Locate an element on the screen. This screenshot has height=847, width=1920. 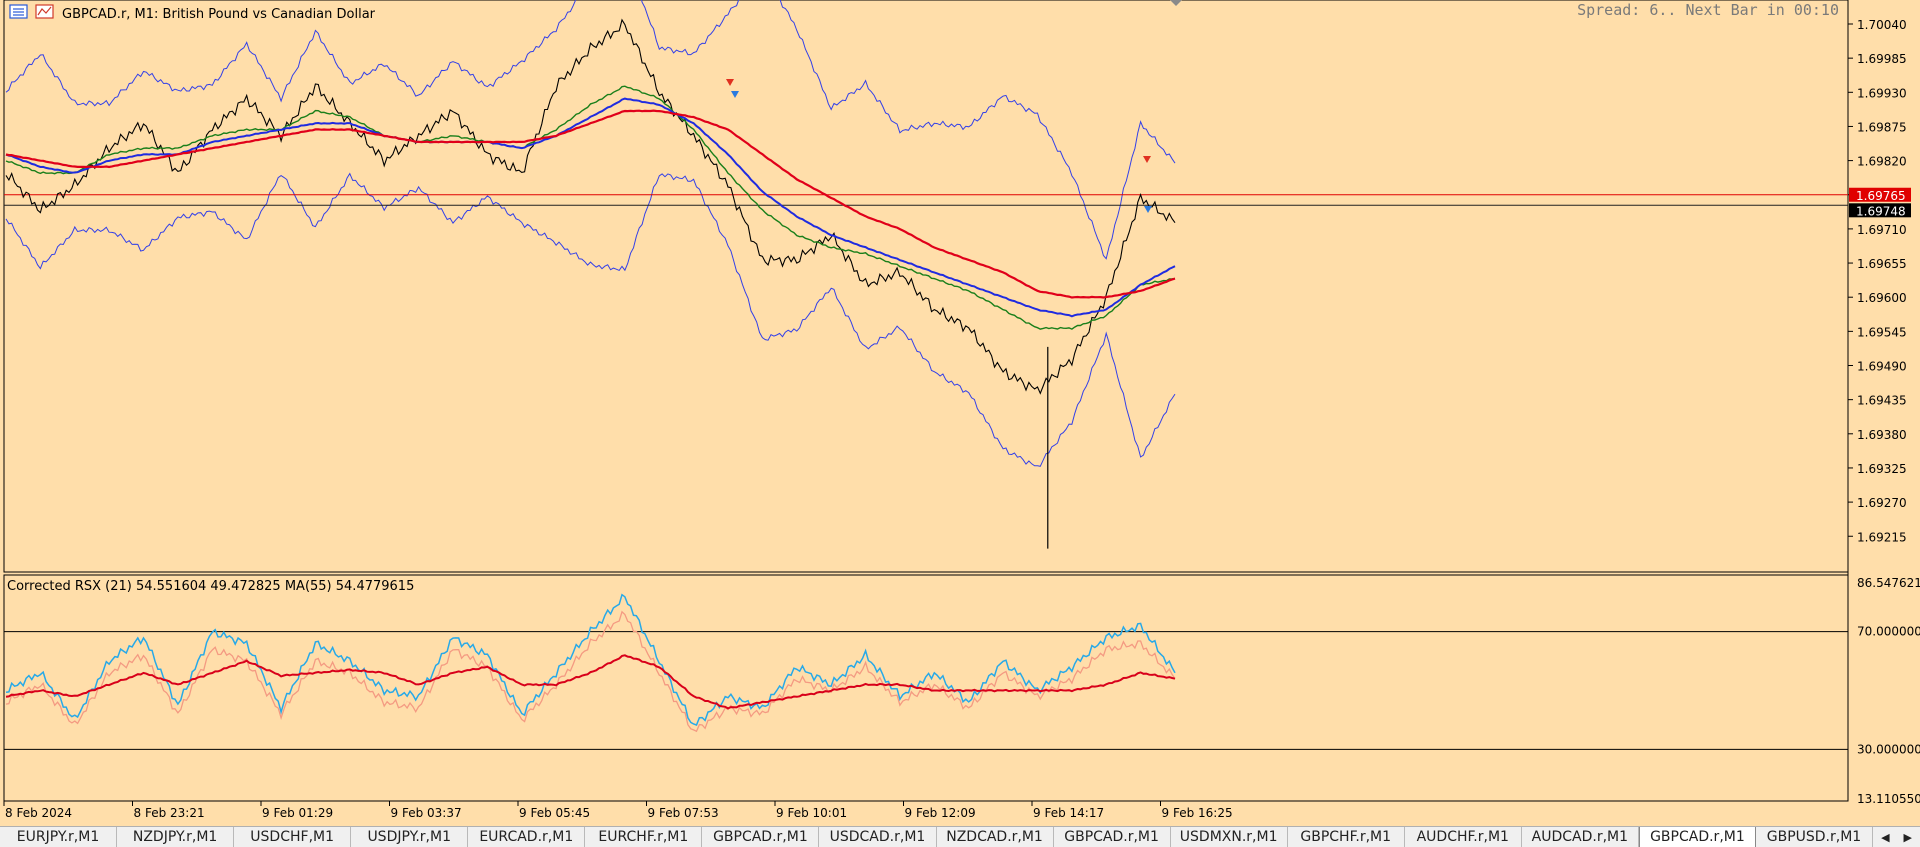
symbol-tab: EURJPY.r,M1 is located at coordinates (59, 837).